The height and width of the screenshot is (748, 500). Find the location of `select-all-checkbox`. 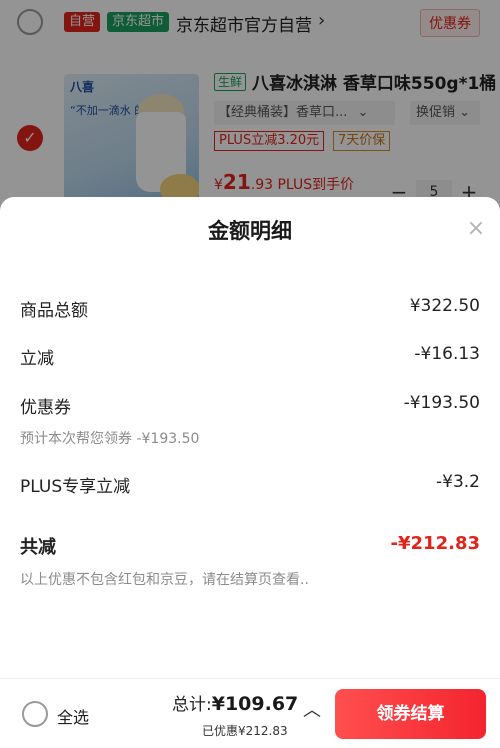

select-all-checkbox is located at coordinates (35, 714).